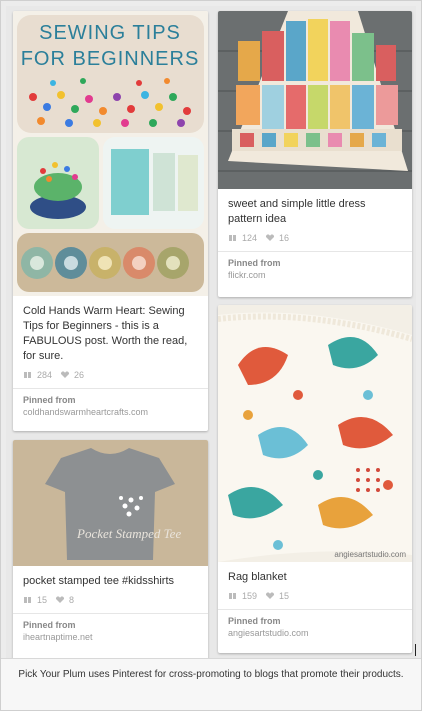  What do you see at coordinates (284, 596) in the screenshot?
I see `like-count: 15` at bounding box center [284, 596].